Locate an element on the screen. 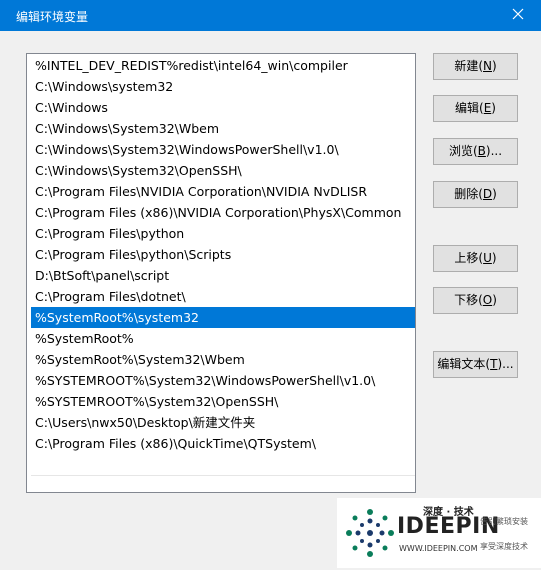 The width and height of the screenshot is (541, 570). list-item: C:\Users\nwx50\Desktop\新建文件夹 is located at coordinates (223, 422).